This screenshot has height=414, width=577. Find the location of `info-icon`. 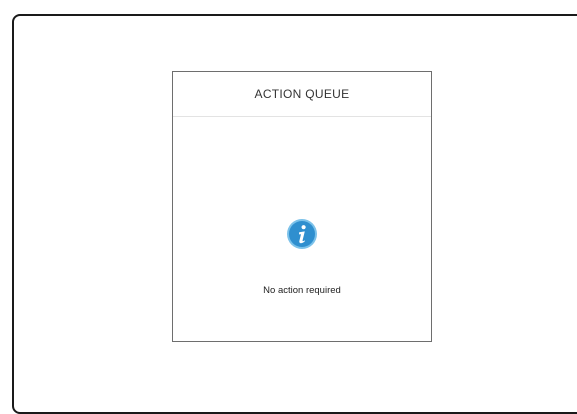

info-icon is located at coordinates (302, 234).